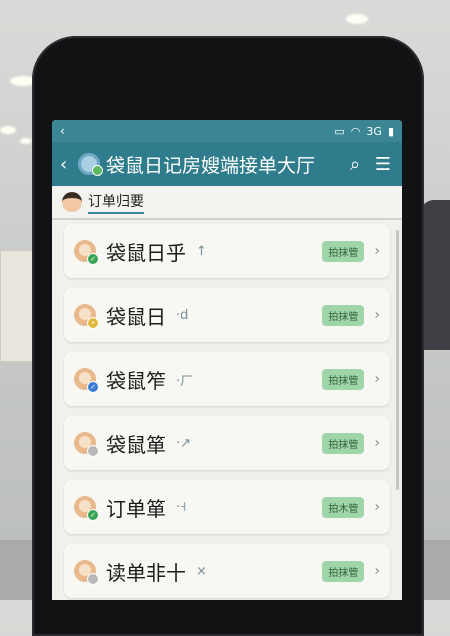 This screenshot has height=636, width=450. What do you see at coordinates (339, 131) in the screenshot?
I see `message-icon: ▭` at bounding box center [339, 131].